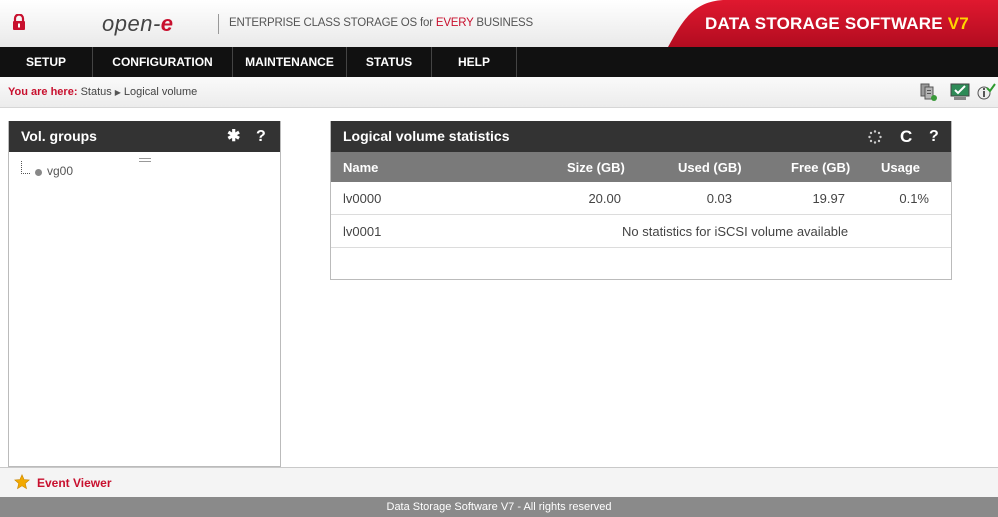 The image size is (998, 517). What do you see at coordinates (362, 198) in the screenshot?
I see `cell-name: lv0000` at bounding box center [362, 198].